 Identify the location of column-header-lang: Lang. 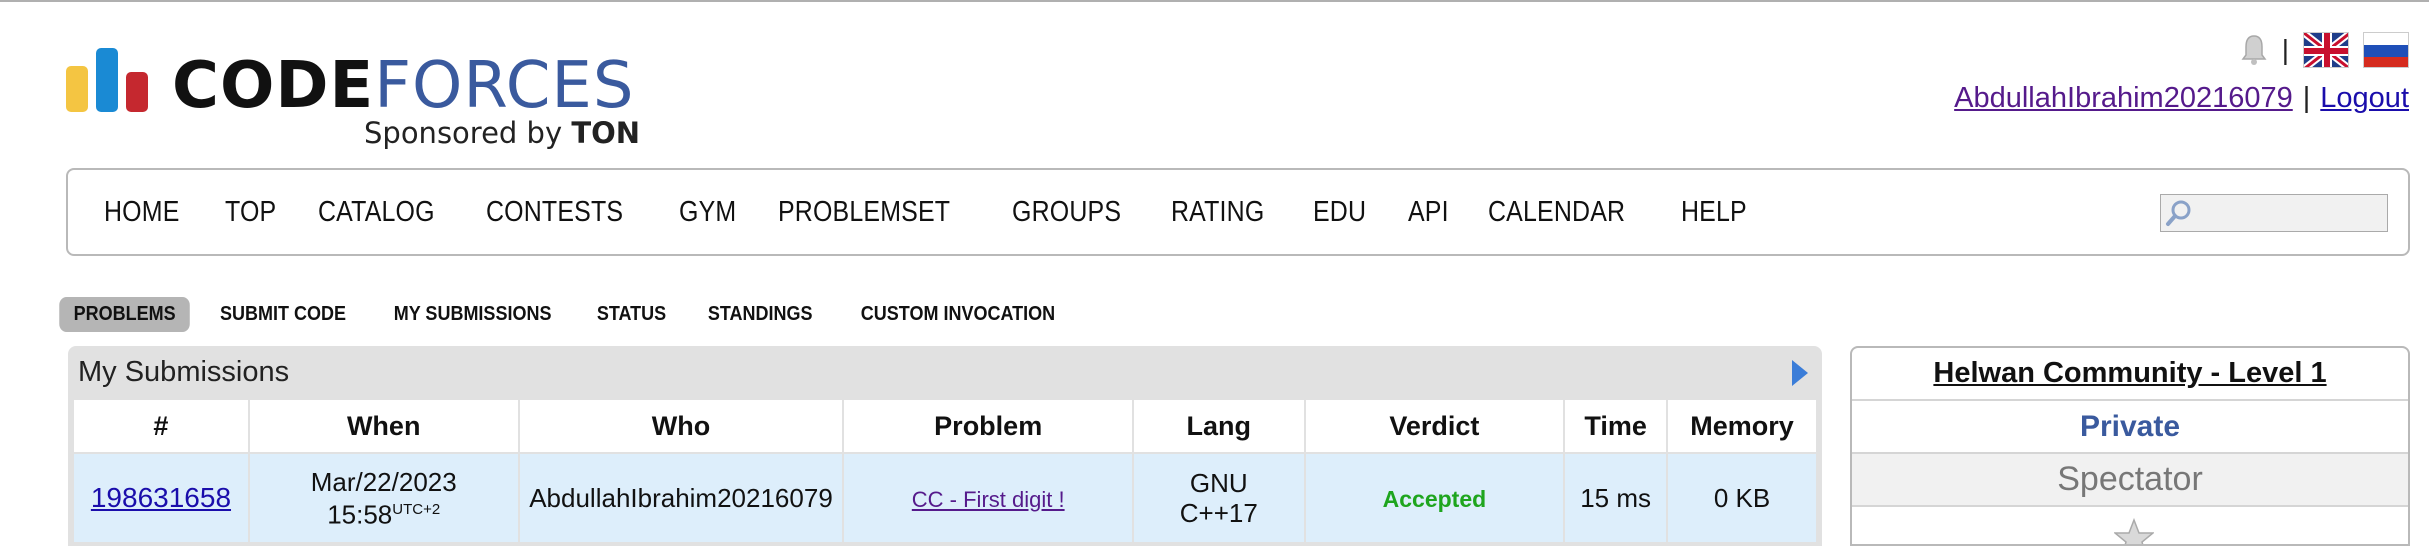
(1218, 426).